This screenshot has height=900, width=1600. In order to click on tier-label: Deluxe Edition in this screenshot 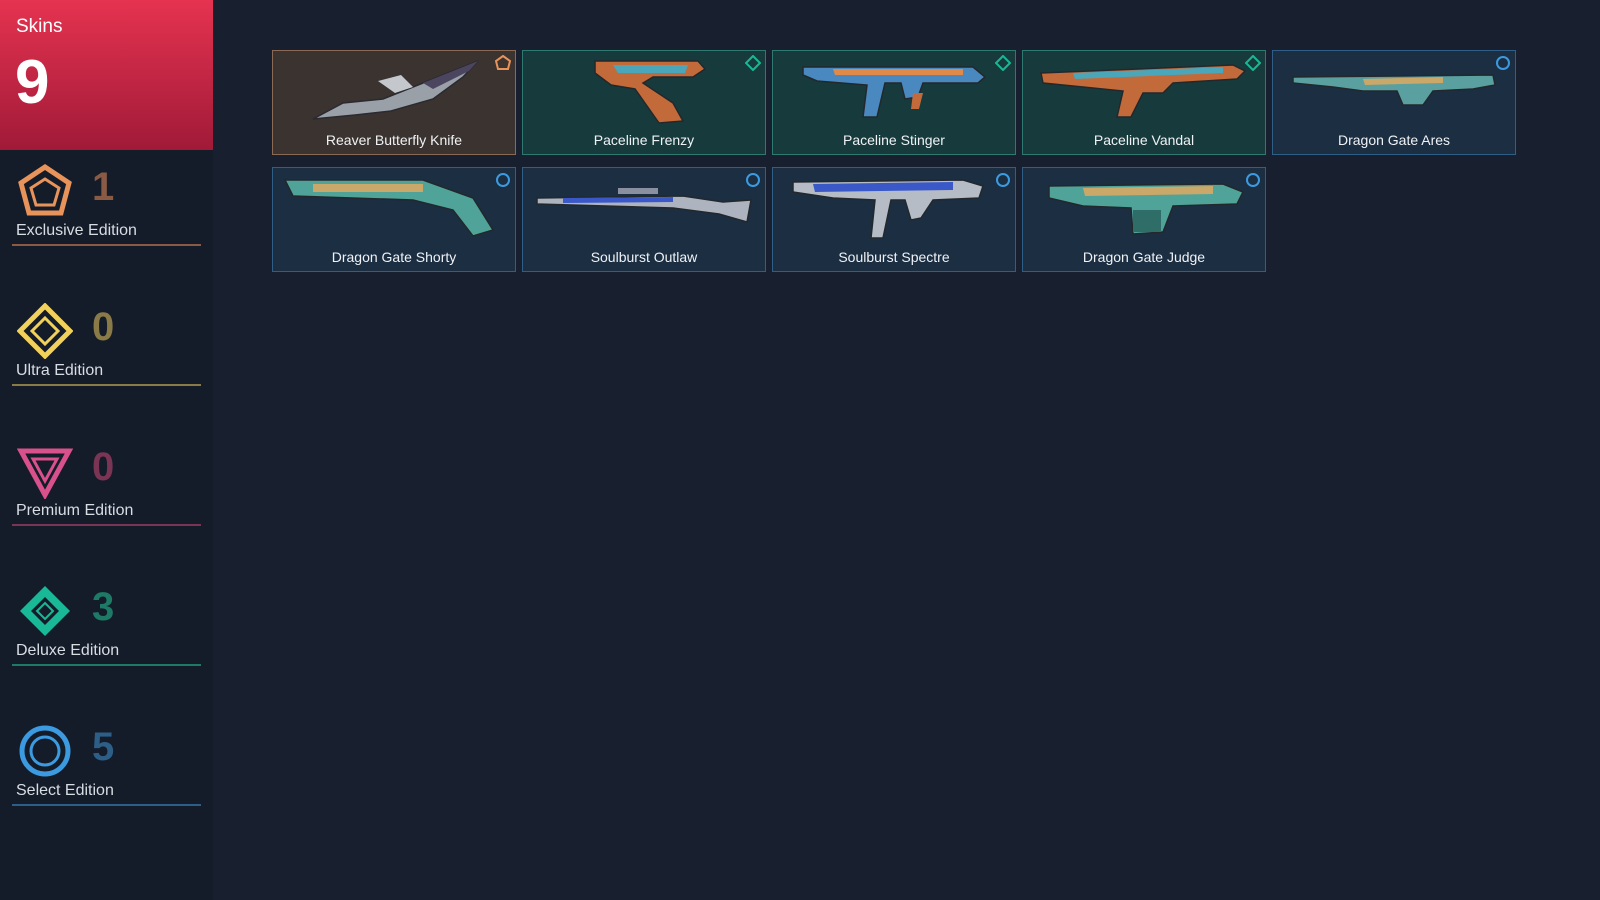, I will do `click(68, 650)`.